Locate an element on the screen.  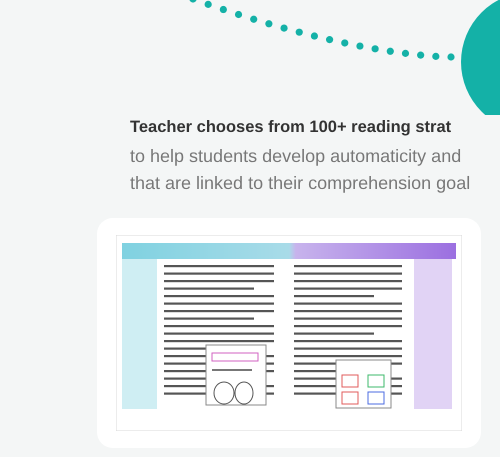
step-description: that are linked to their comprehension goal is located at coordinates (301, 183).